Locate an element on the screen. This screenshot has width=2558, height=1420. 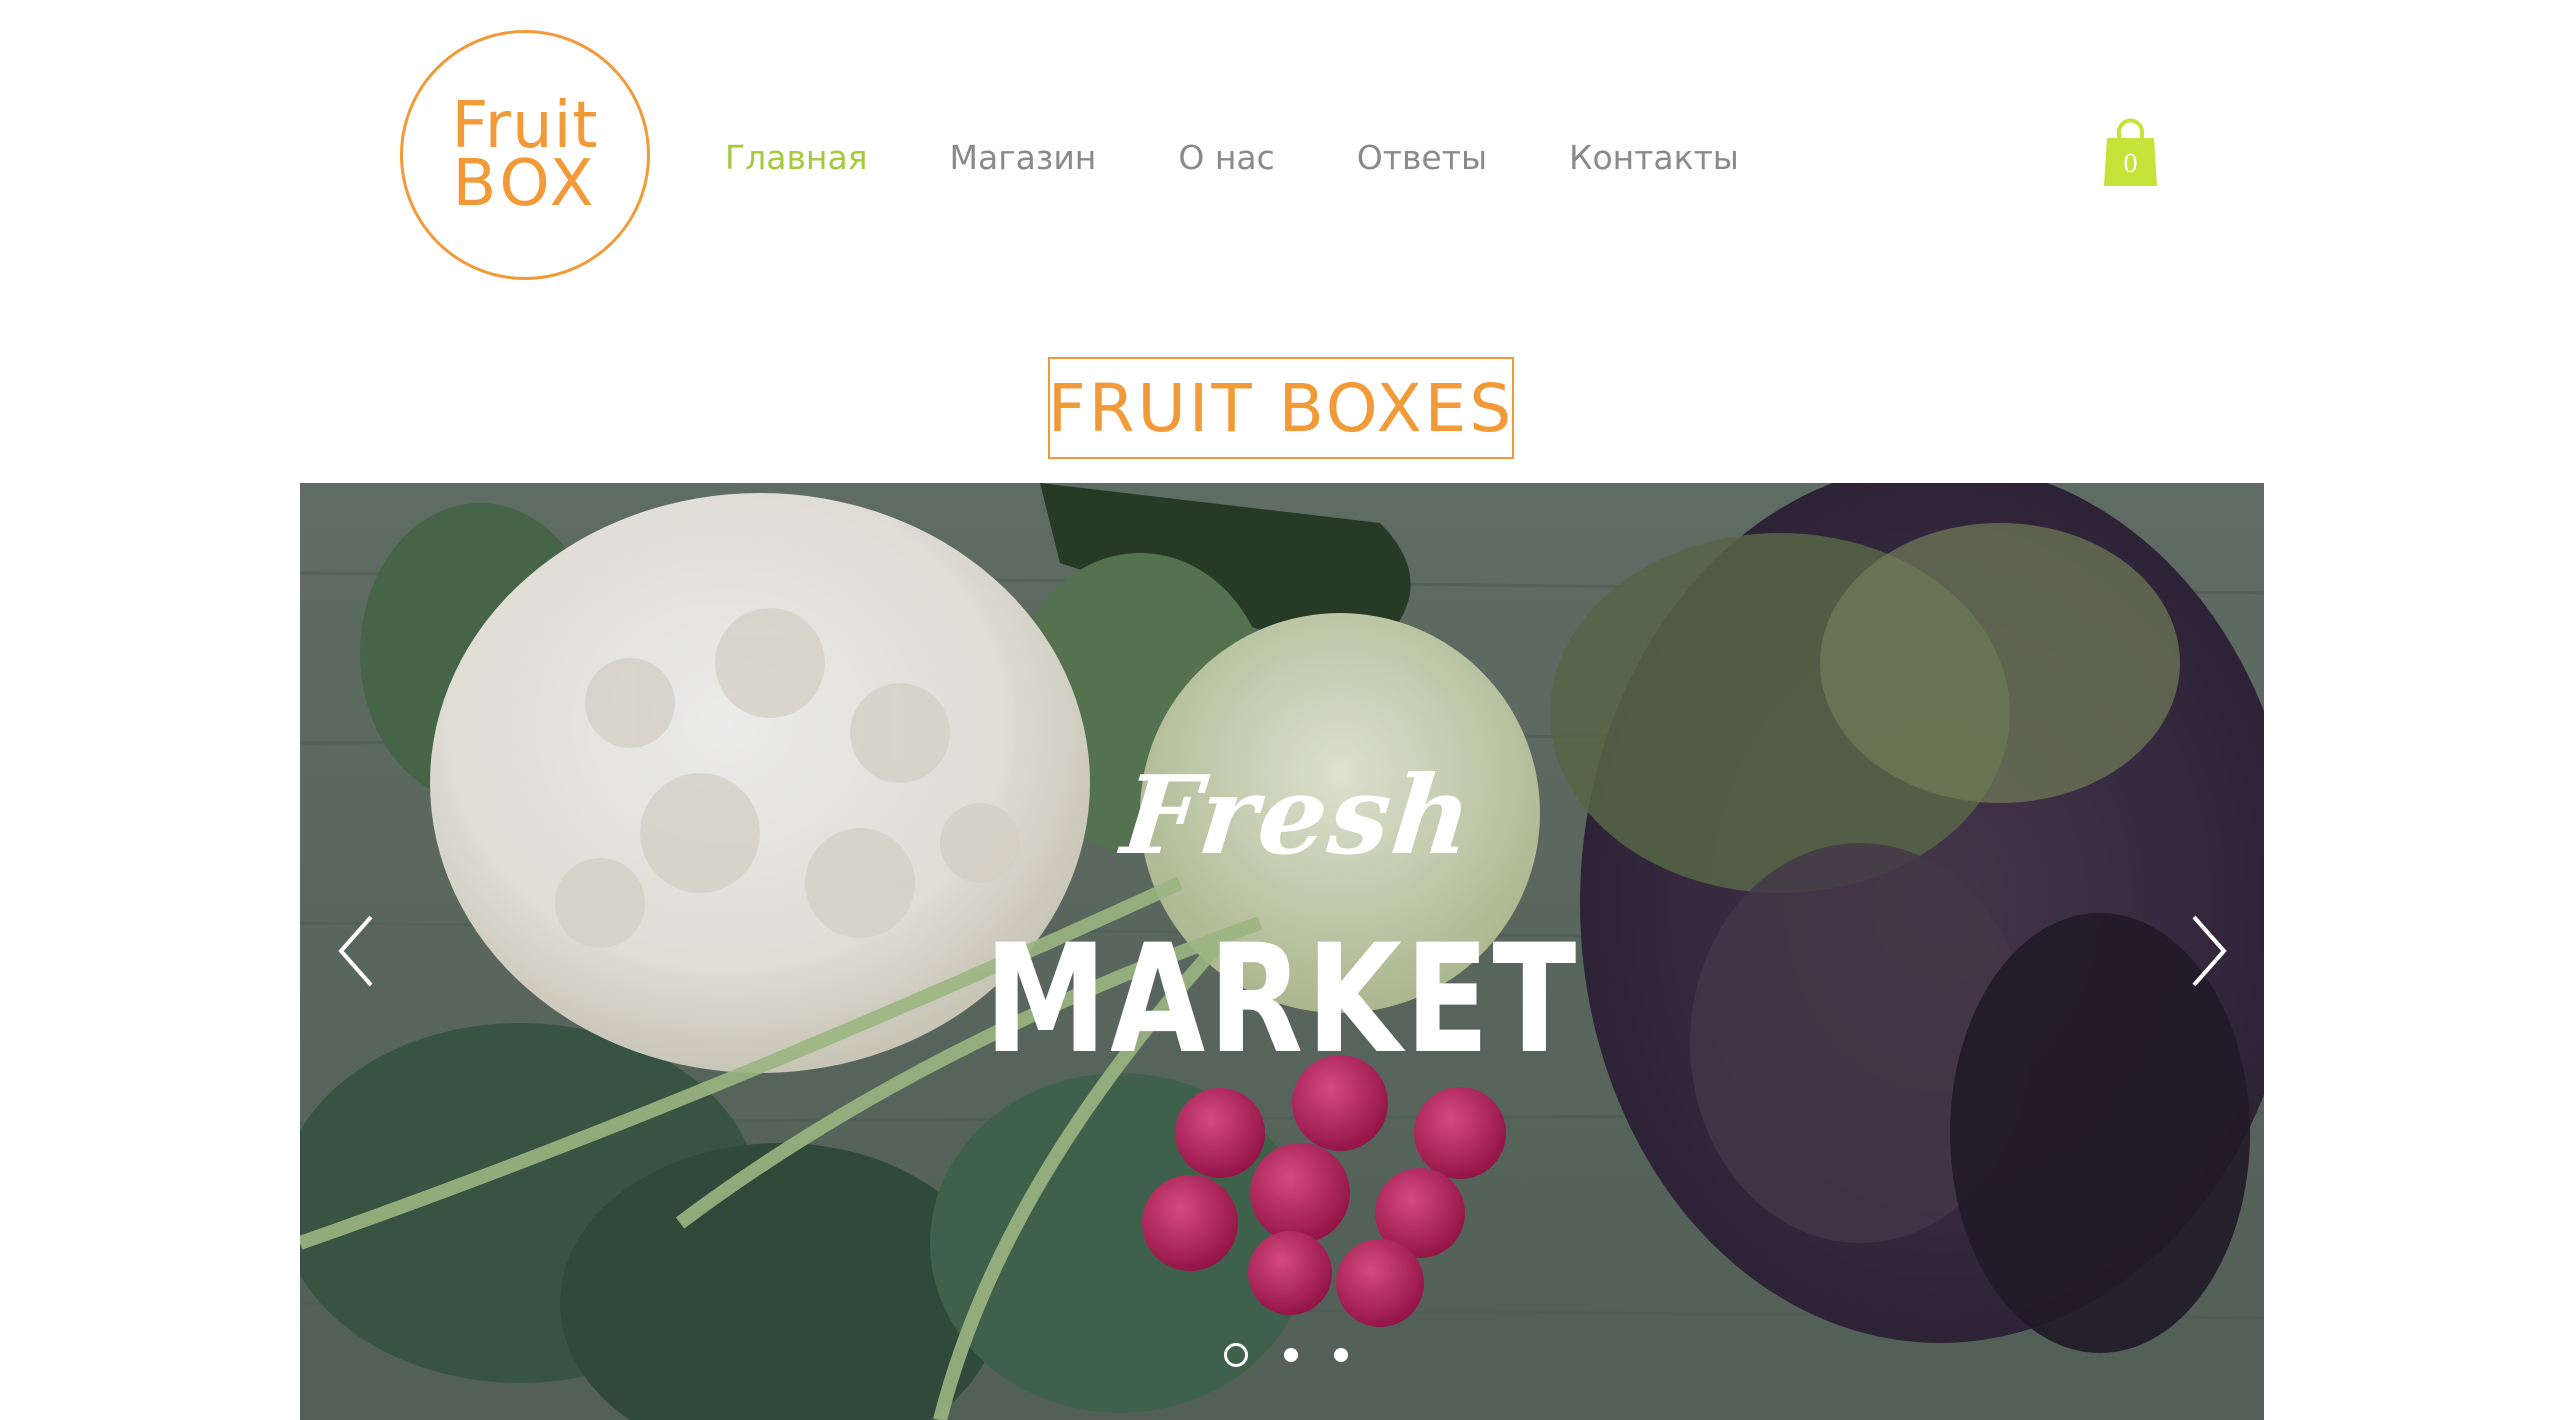
cart-count: 0 is located at coordinates (2130, 164).